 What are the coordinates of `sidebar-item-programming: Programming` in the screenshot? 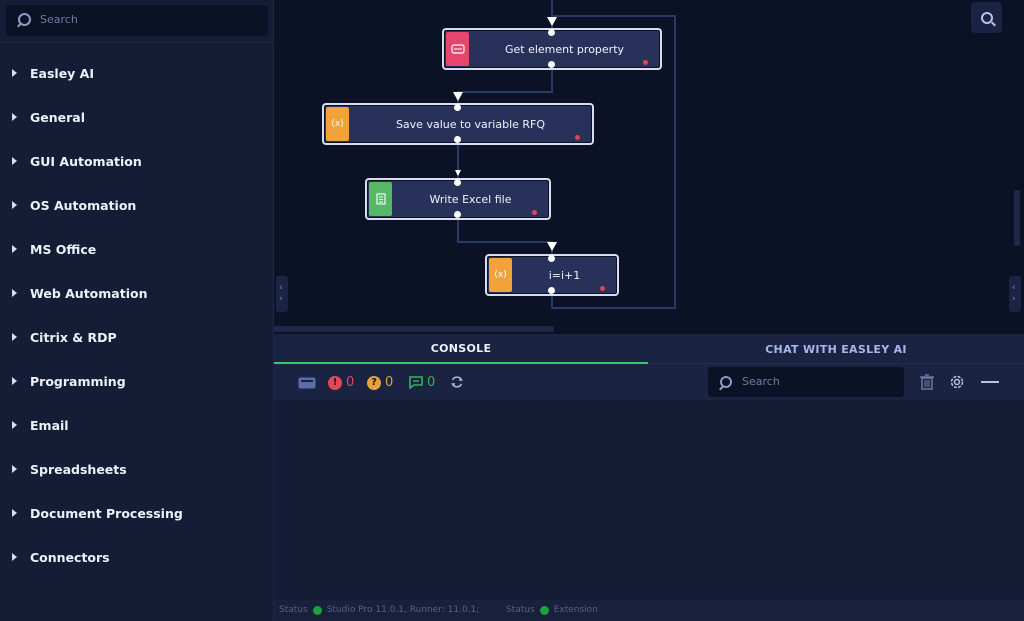 It's located at (136, 382).